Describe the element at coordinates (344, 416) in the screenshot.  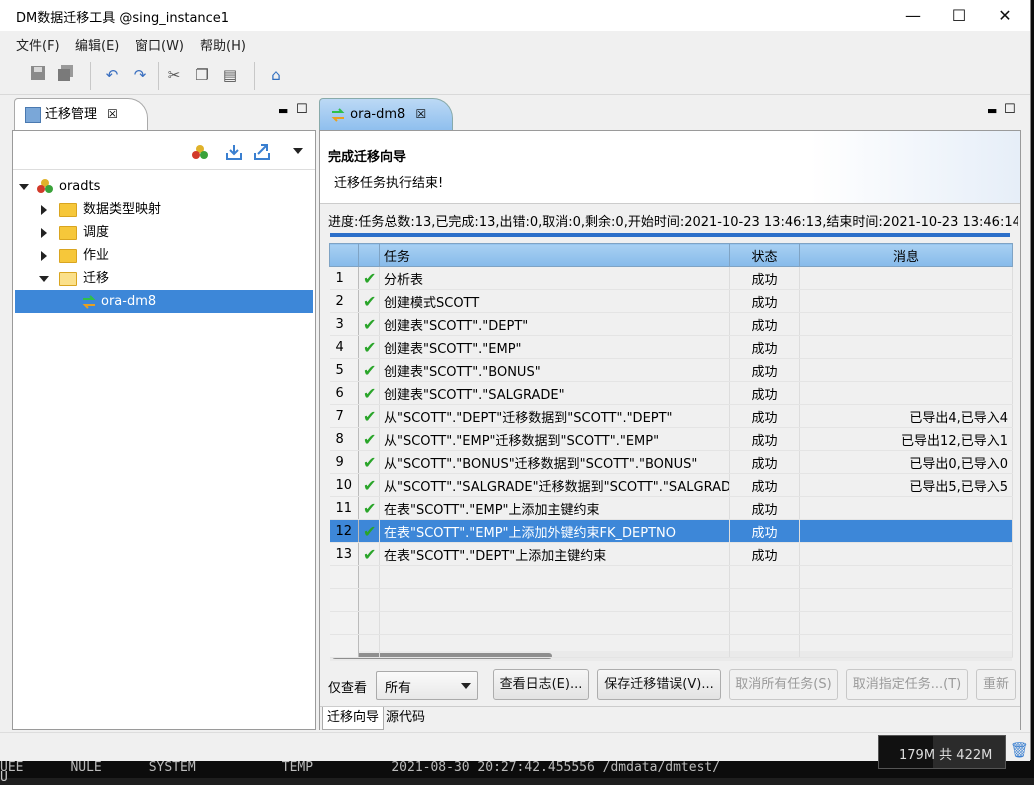
I see `row-number: 7` at that location.